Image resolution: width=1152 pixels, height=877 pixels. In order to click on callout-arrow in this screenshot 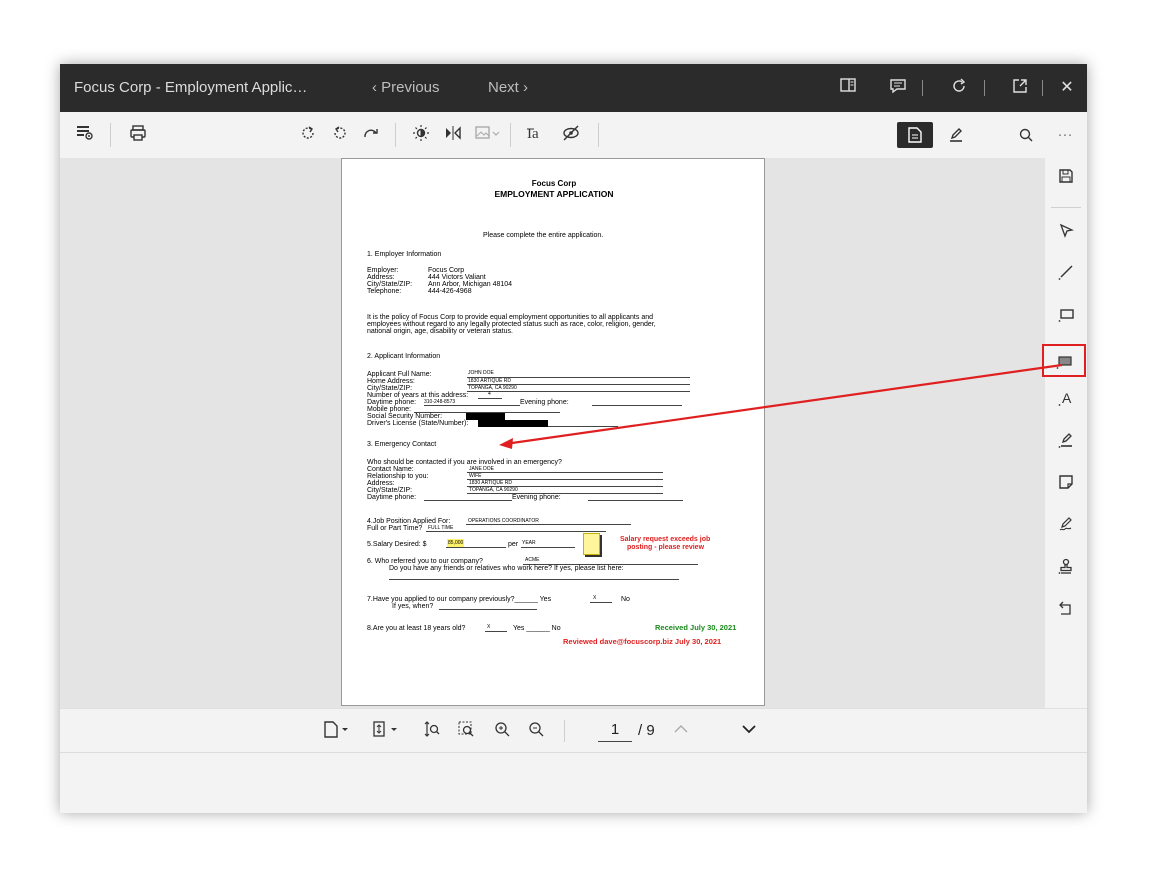, I will do `click(781, 406)`.